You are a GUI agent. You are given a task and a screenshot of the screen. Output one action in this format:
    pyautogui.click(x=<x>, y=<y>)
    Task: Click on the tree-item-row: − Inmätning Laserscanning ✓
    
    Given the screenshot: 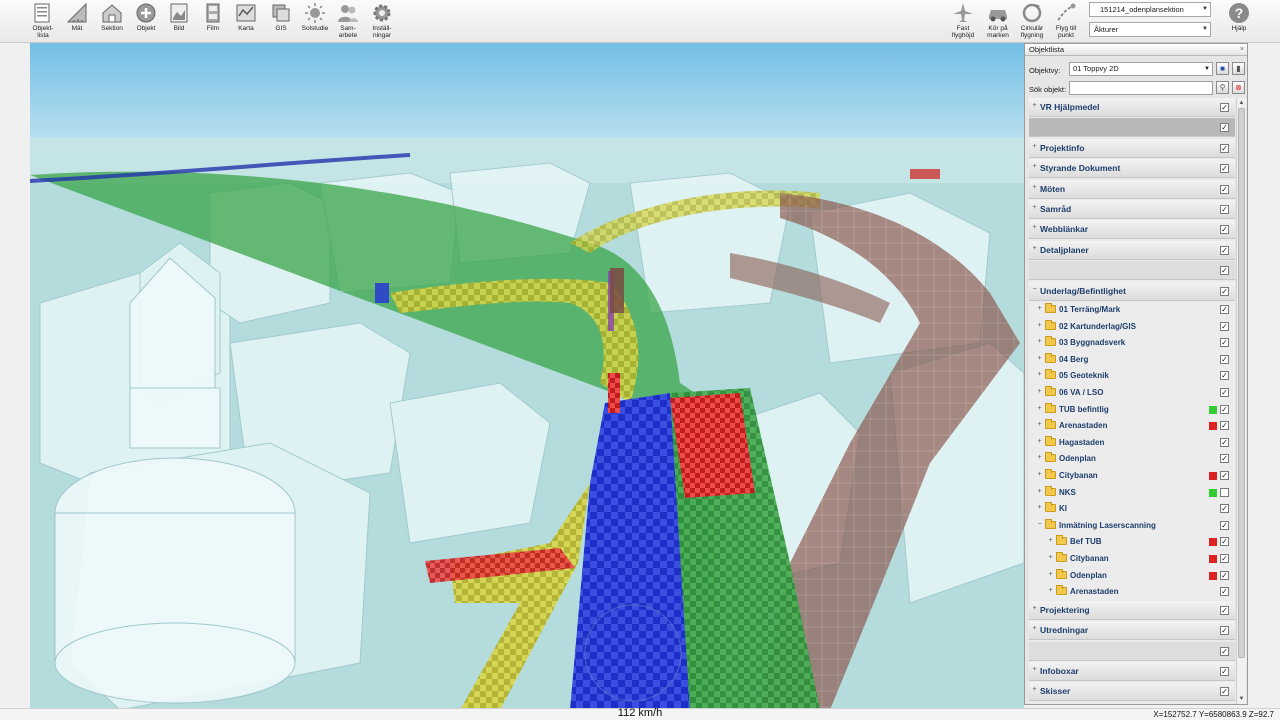 What is the action you would take?
    pyautogui.click(x=1132, y=525)
    